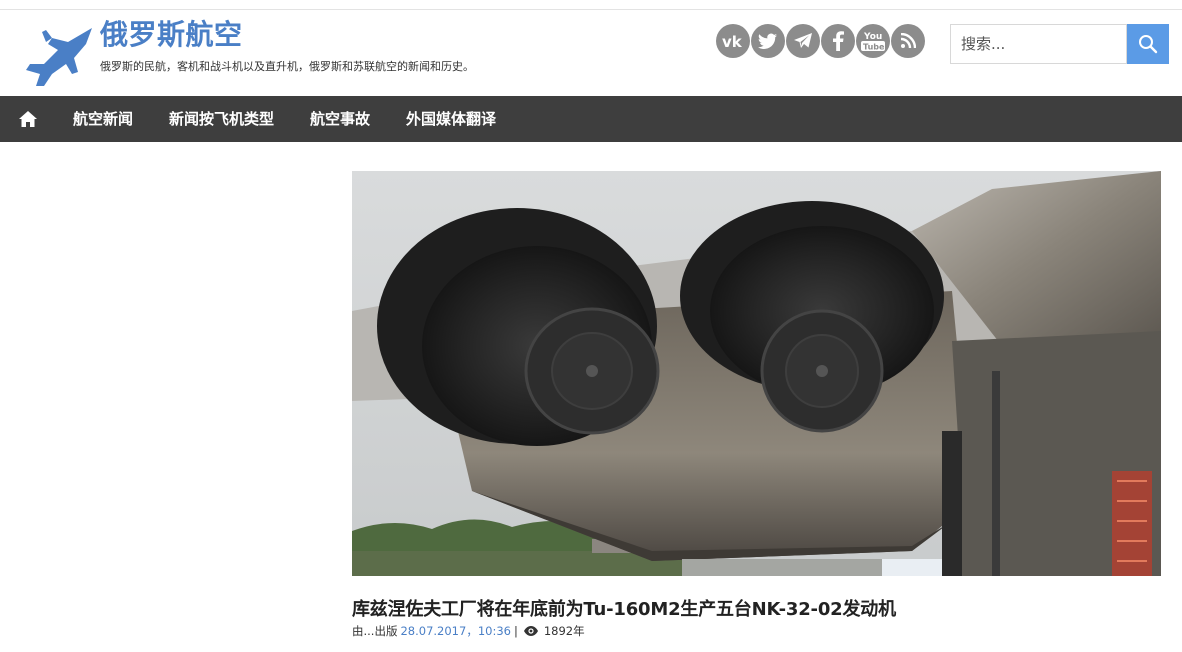 The height and width of the screenshot is (652, 1182). Describe the element at coordinates (340, 119) in the screenshot. I see `nav-item-aviation-accidents: 航空事故` at that location.